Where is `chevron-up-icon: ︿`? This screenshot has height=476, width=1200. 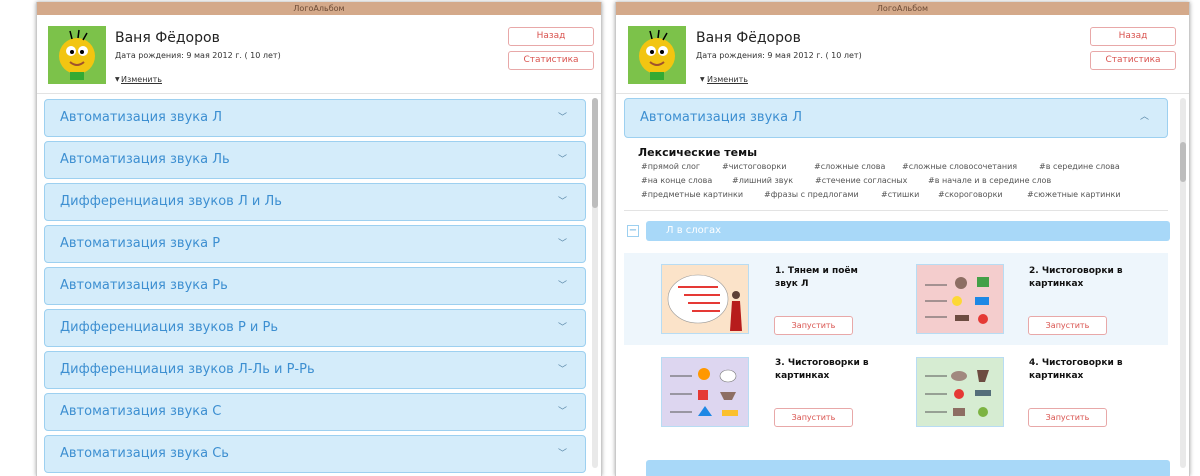
chevron-up-icon: ︿ is located at coordinates (1144, 117).